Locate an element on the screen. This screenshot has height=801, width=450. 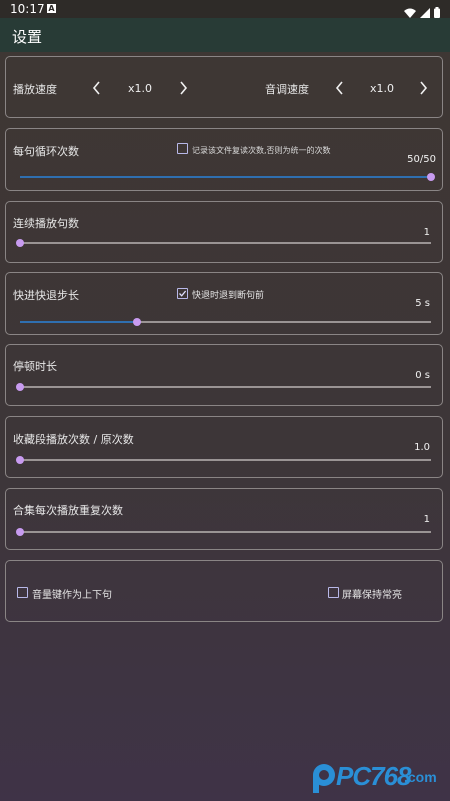
pause-duration-slider is located at coordinates (223, 387).